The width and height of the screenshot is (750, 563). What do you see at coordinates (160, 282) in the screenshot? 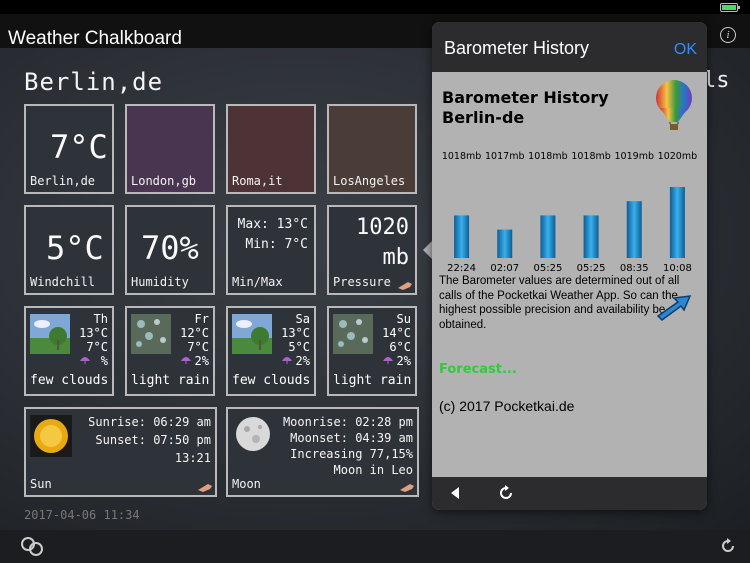
I see `humidity-label: Humidity` at bounding box center [160, 282].